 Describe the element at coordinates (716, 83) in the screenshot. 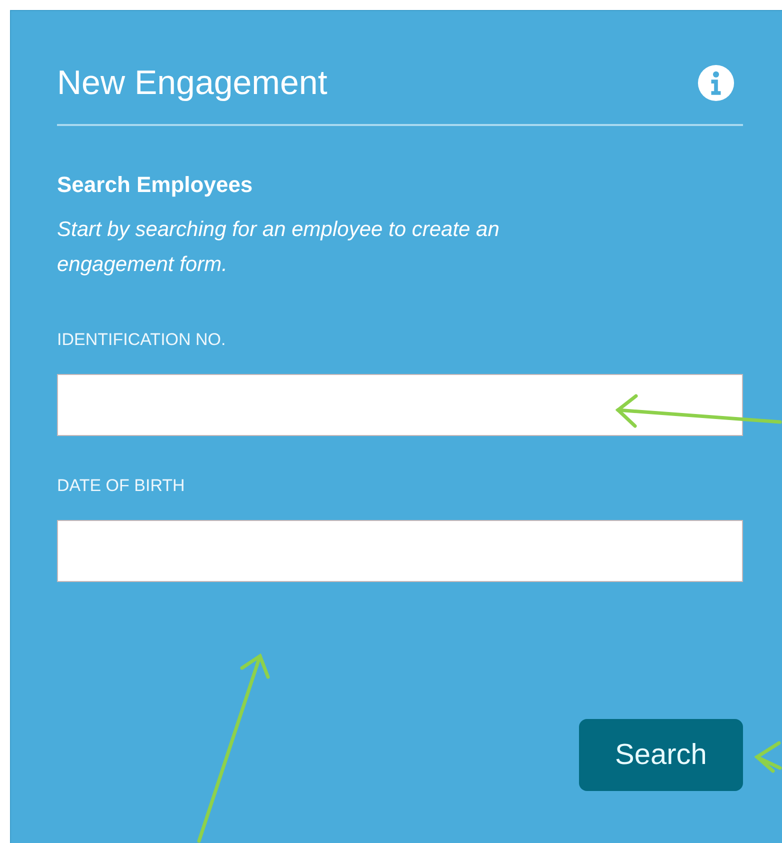

I see `info-icon` at that location.